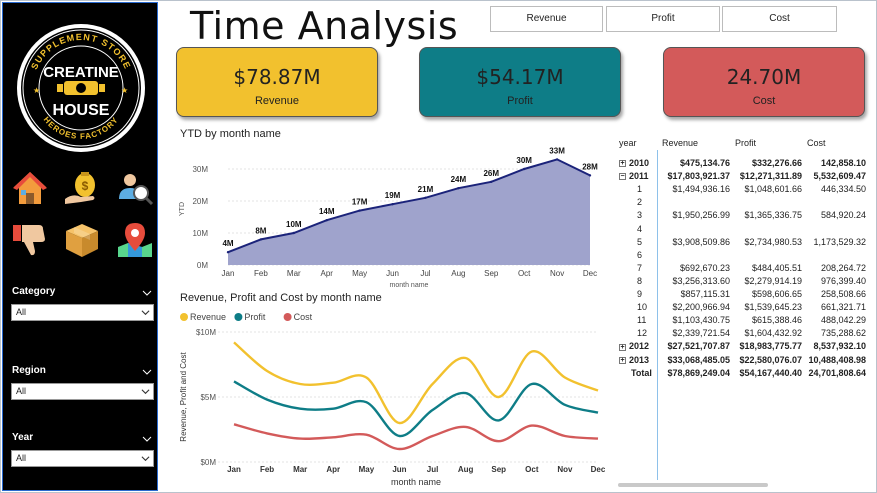 The image size is (877, 493). I want to click on map-pin-icon, so click(135, 240).